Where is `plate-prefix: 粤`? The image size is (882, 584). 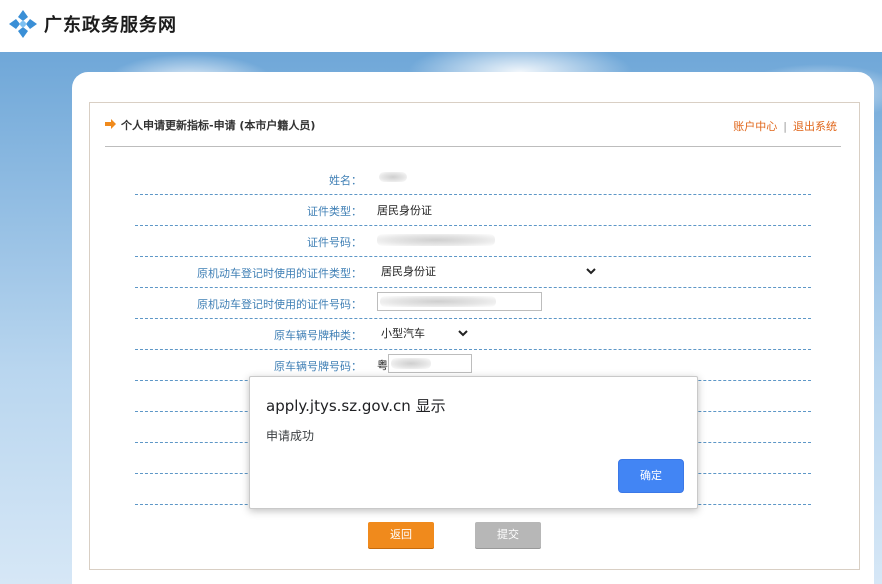
plate-prefix: 粤 is located at coordinates (382, 365).